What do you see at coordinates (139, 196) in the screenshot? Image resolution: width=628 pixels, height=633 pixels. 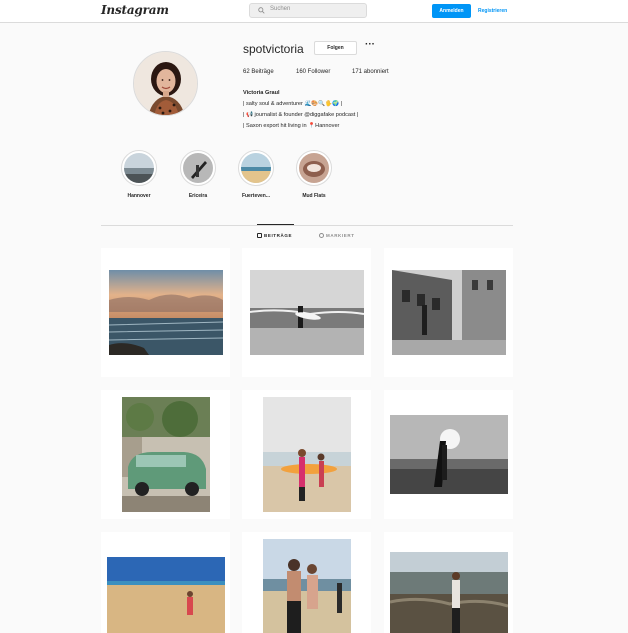 I see `highlight-label: Hannover` at bounding box center [139, 196].